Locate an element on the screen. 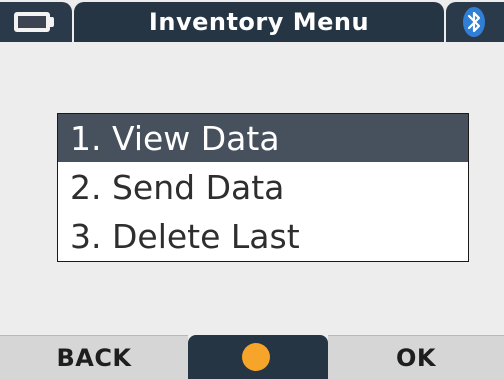 This screenshot has height=379, width=504. menu-item-delete-last: 3. Delete Last is located at coordinates (263, 236).